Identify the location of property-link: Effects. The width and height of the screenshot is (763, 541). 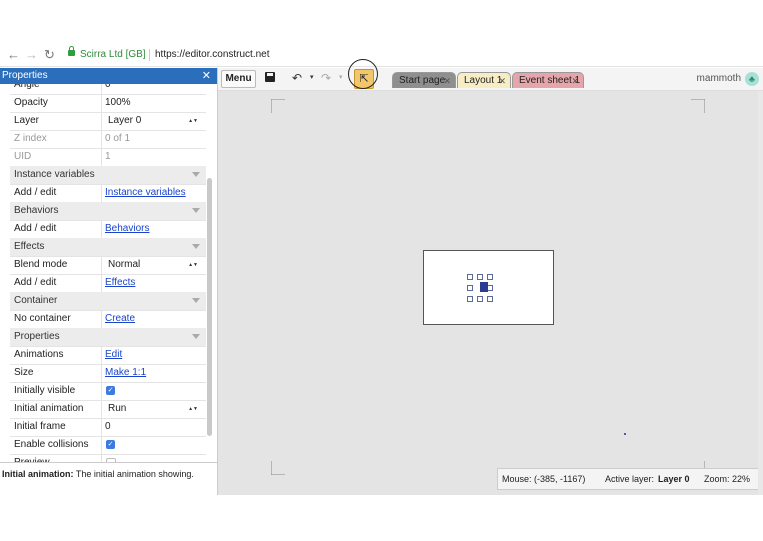
(153, 283).